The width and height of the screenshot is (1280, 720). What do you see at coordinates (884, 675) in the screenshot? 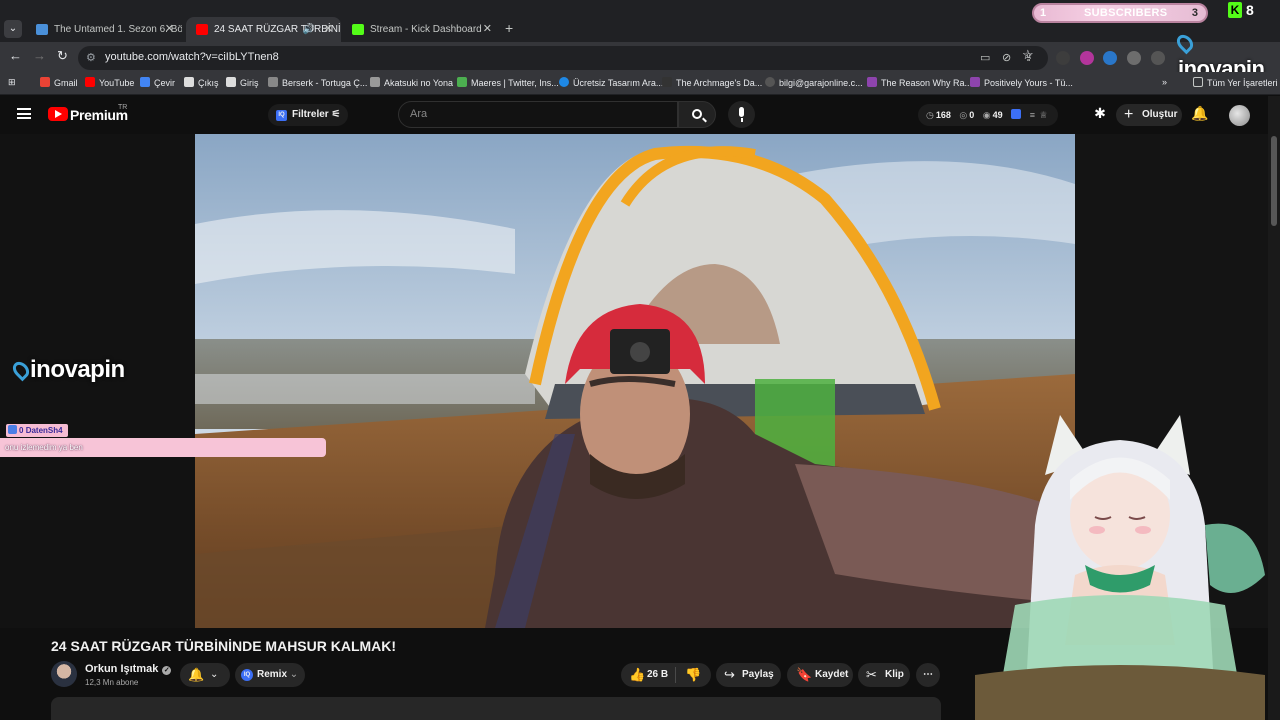
I see `clip-button: ✂ Klip` at bounding box center [884, 675].